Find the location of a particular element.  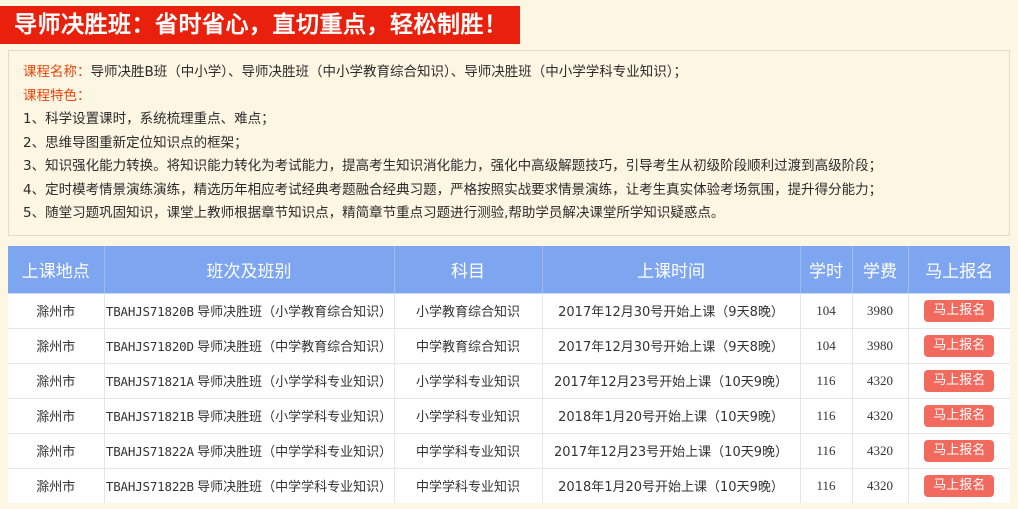

column-header-fee: 学费 is located at coordinates (880, 270).